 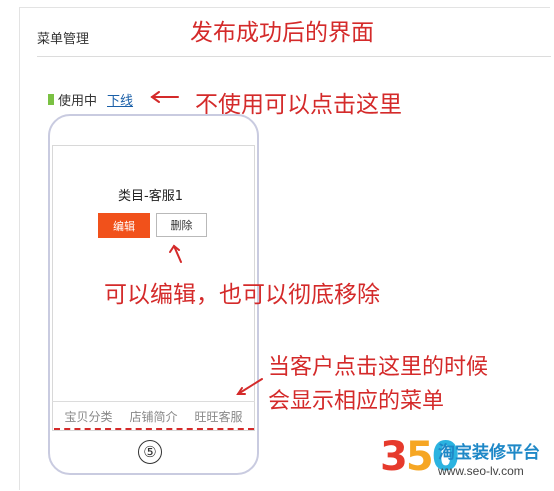 I want to click on logo-name: 淘宝装修平台, so click(x=489, y=453).